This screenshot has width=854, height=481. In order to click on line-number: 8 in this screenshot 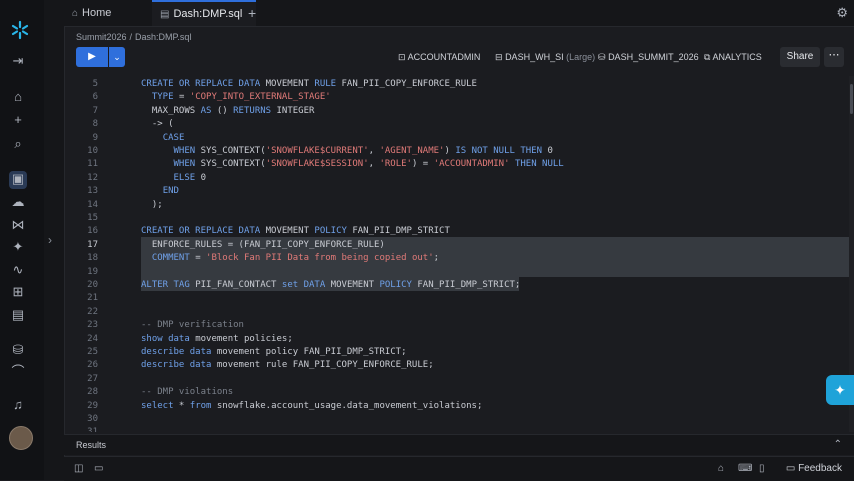, I will do `click(95, 124)`.